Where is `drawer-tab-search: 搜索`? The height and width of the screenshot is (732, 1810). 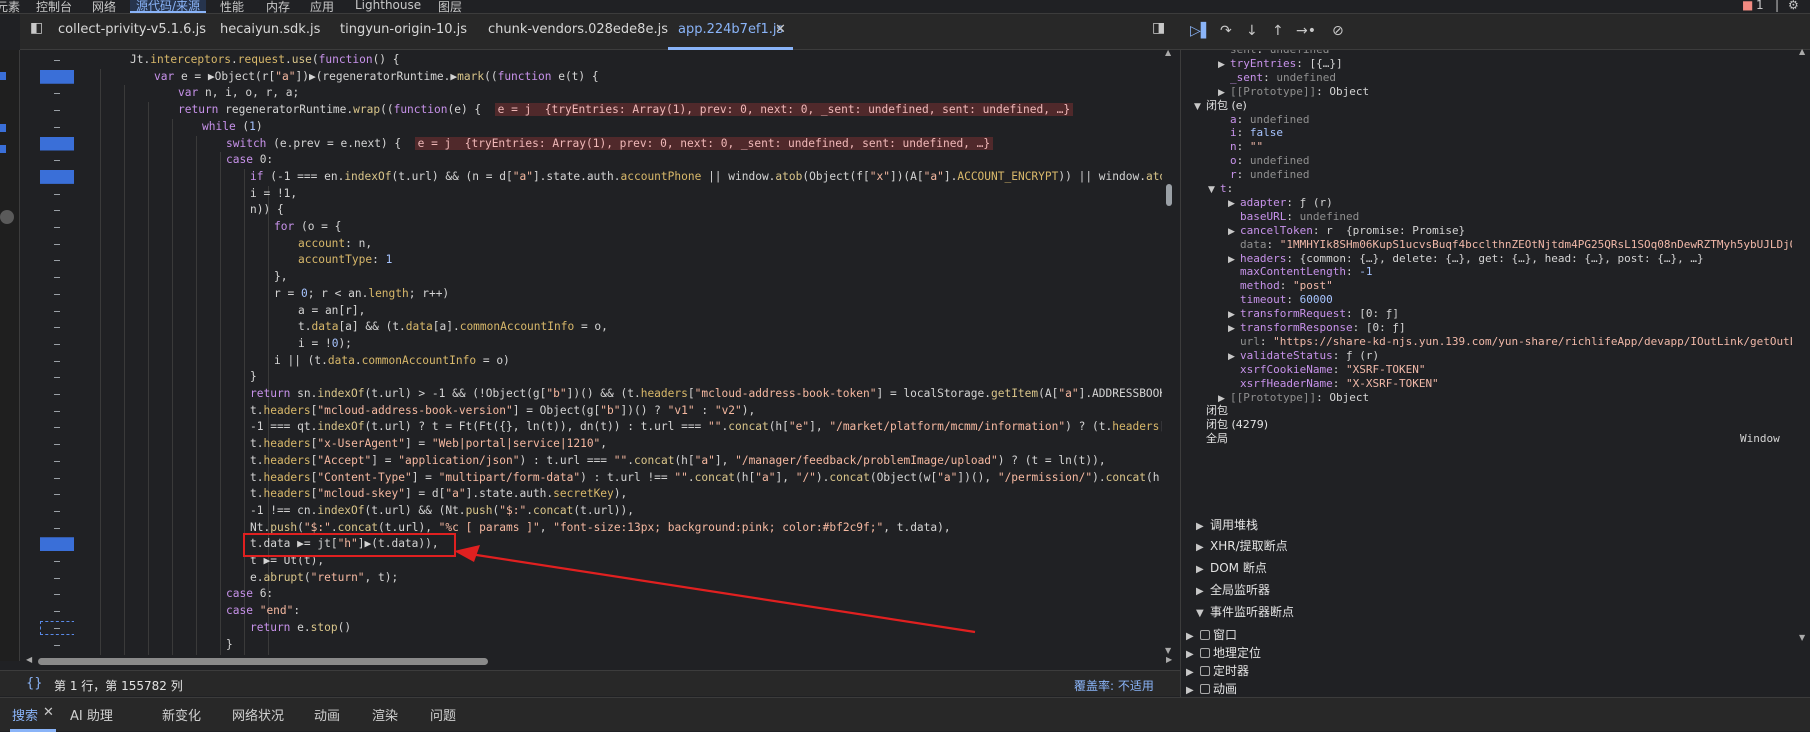
drawer-tab-search: 搜索 is located at coordinates (25, 714).